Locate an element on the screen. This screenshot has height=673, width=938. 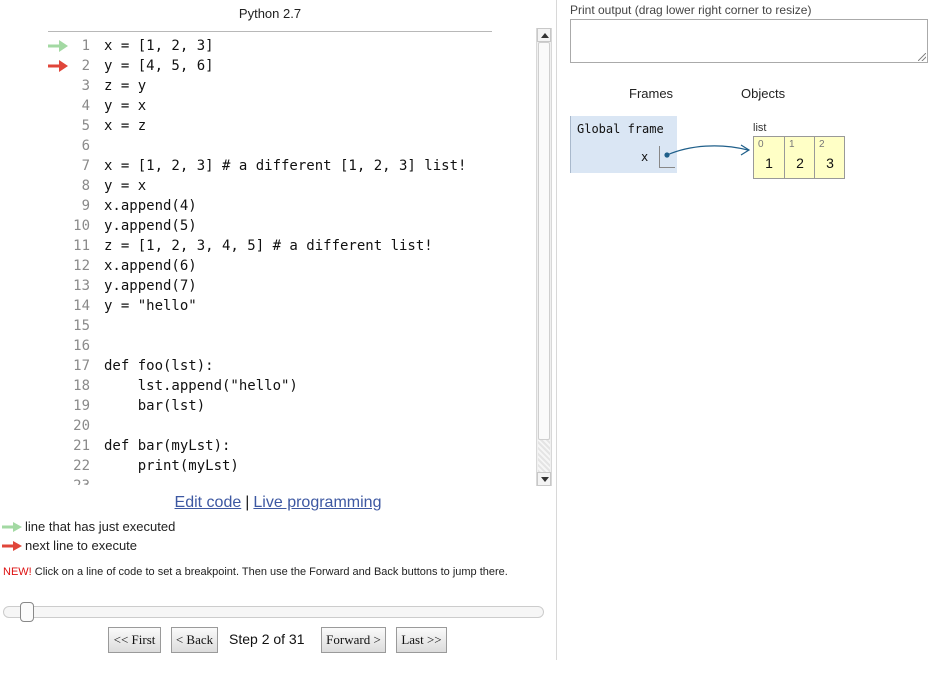
line-number: 22 is located at coordinates (78, 466).